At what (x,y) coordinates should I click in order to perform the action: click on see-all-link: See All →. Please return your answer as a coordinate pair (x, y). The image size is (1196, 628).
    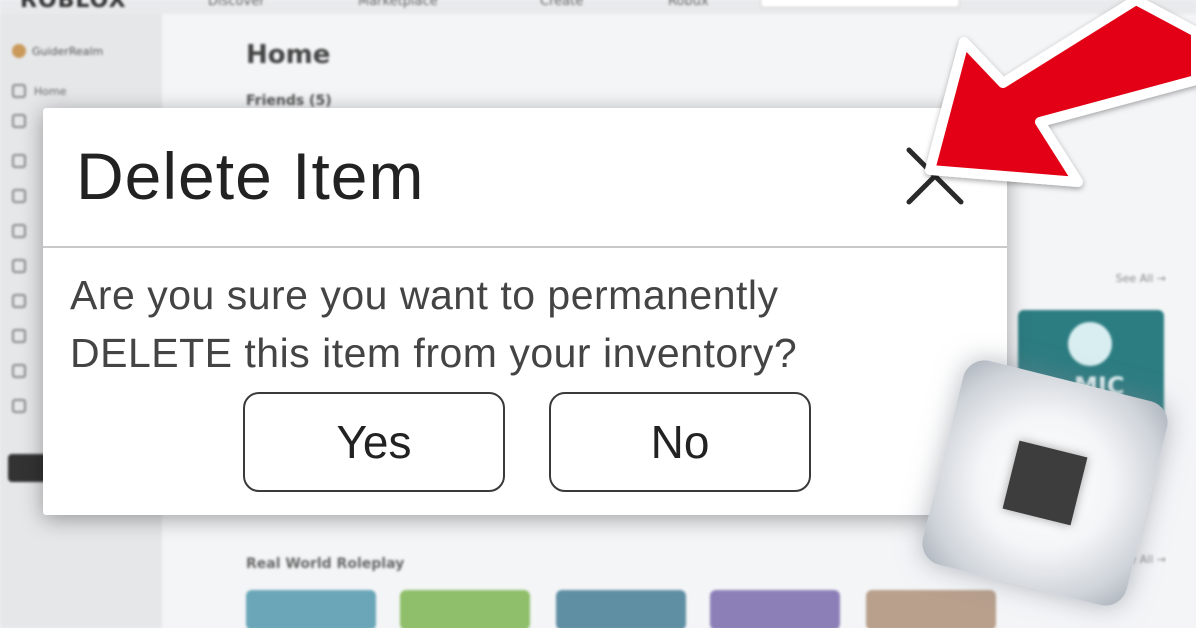
    Looking at the image, I should click on (1141, 278).